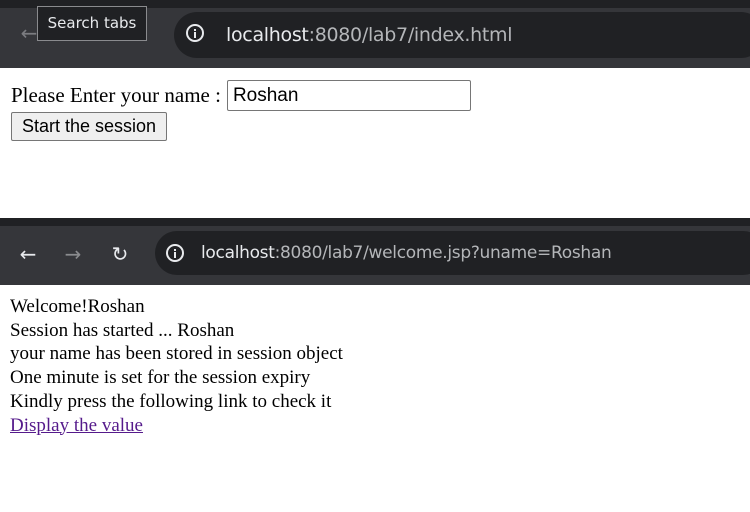 This screenshot has height=512, width=750. What do you see at coordinates (369, 35) in the screenshot?
I see `address-url: localhost:8080/lab7/index.html` at bounding box center [369, 35].